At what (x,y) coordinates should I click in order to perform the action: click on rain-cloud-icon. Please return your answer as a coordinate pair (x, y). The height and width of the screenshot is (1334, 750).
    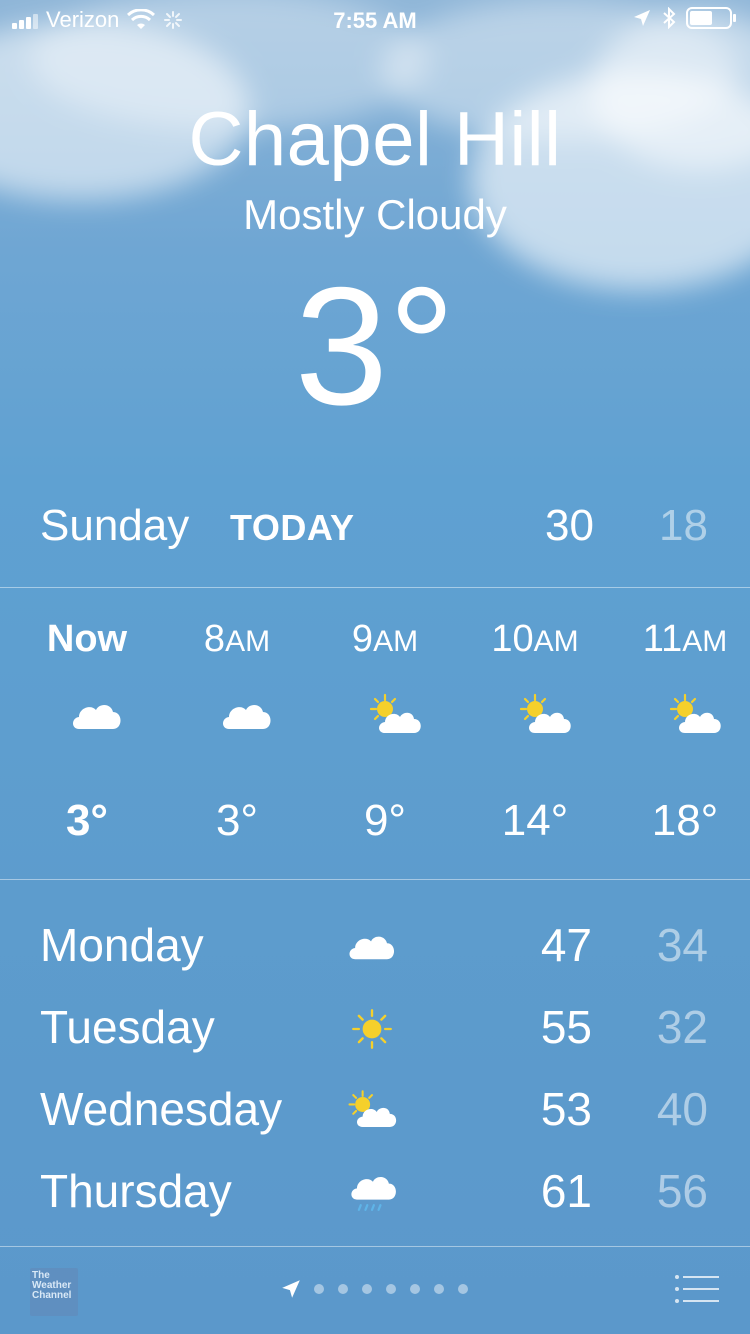
    Looking at the image, I should click on (372, 1193).